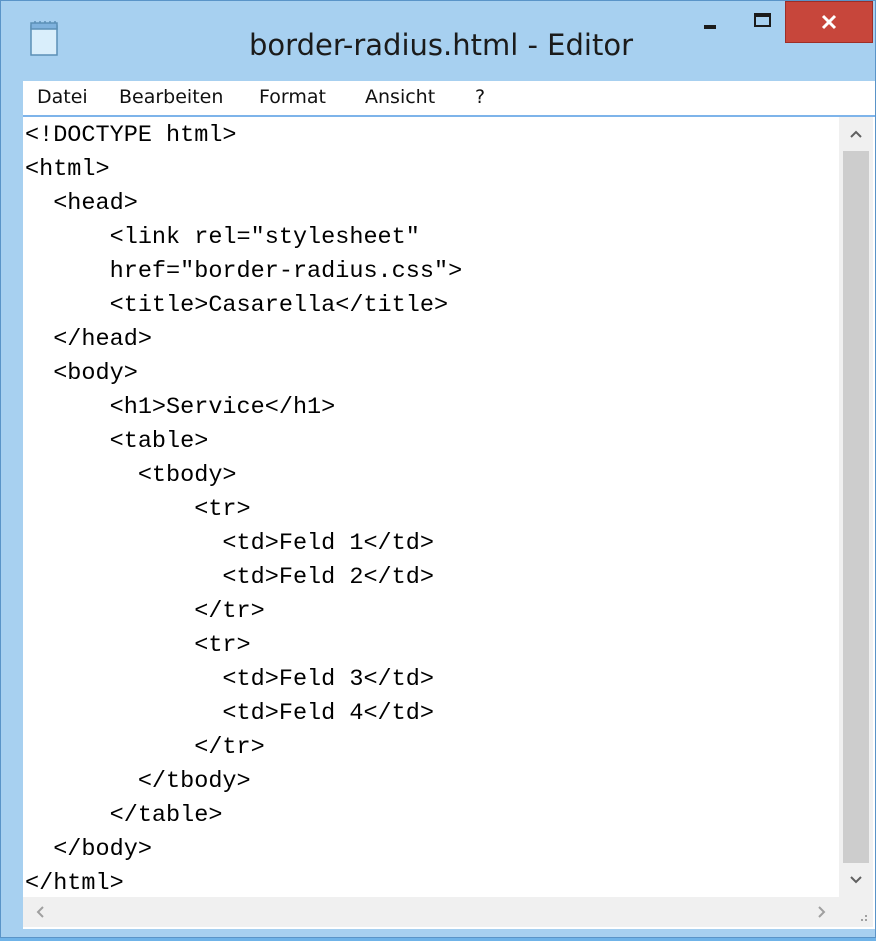 Image resolution: width=876 pixels, height=941 pixels. What do you see at coordinates (40, 912) in the screenshot?
I see `scroll-left-icon` at bounding box center [40, 912].